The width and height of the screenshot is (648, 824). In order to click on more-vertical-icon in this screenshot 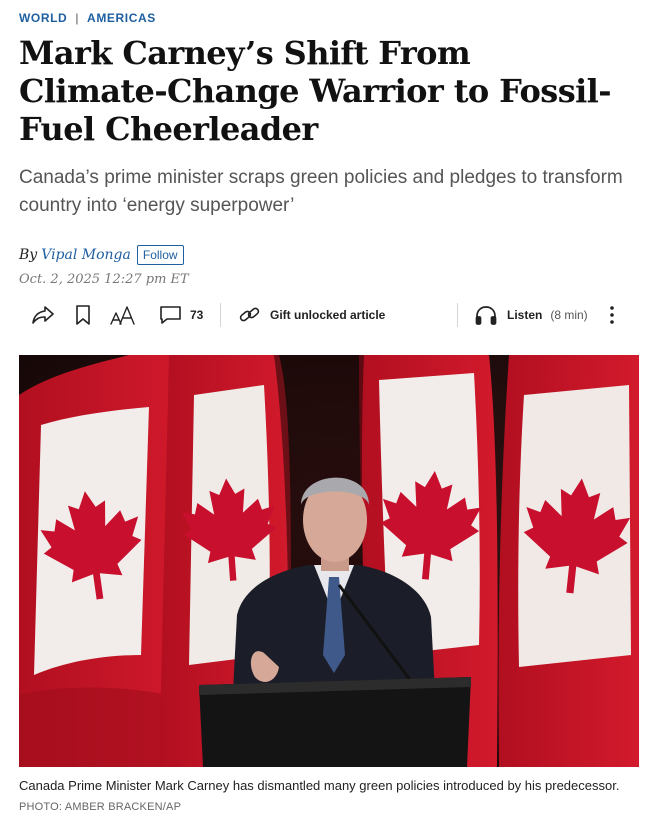, I will do `click(612, 315)`.